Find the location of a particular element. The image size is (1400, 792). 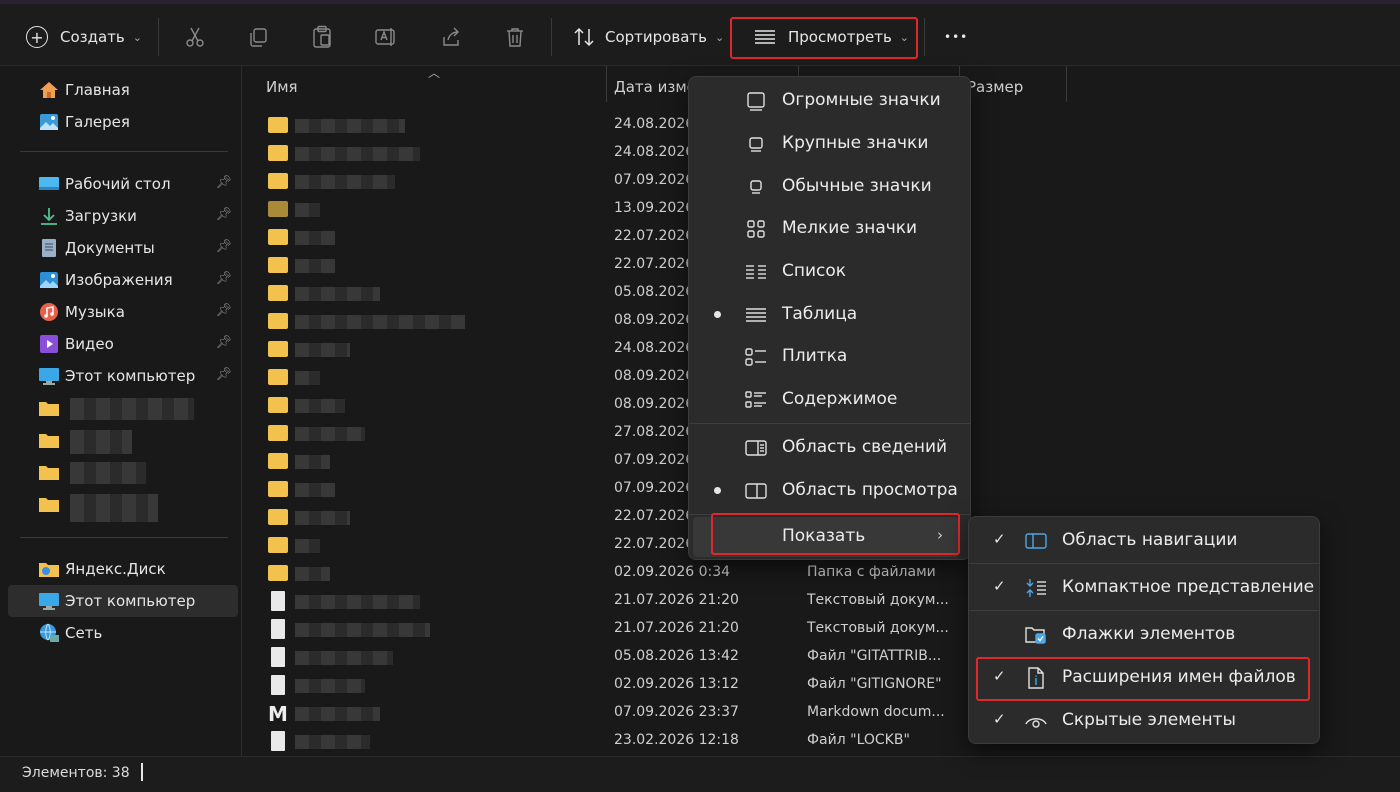

cut-button is located at coordinates (195, 37).